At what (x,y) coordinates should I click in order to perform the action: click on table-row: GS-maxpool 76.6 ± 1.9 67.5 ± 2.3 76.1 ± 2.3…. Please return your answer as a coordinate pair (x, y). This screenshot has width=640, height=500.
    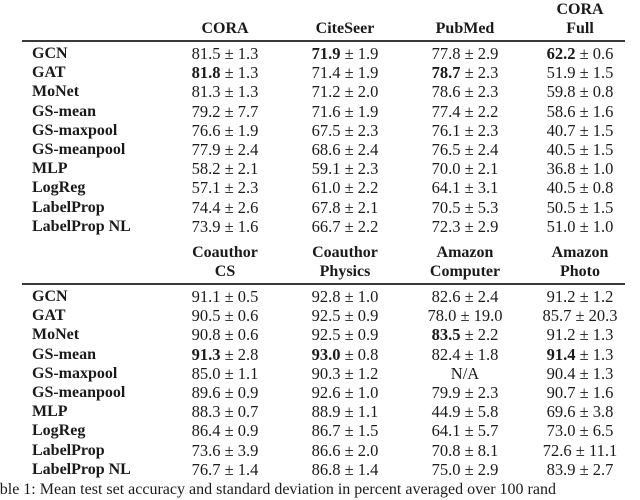
    Looking at the image, I should click on (320, 130).